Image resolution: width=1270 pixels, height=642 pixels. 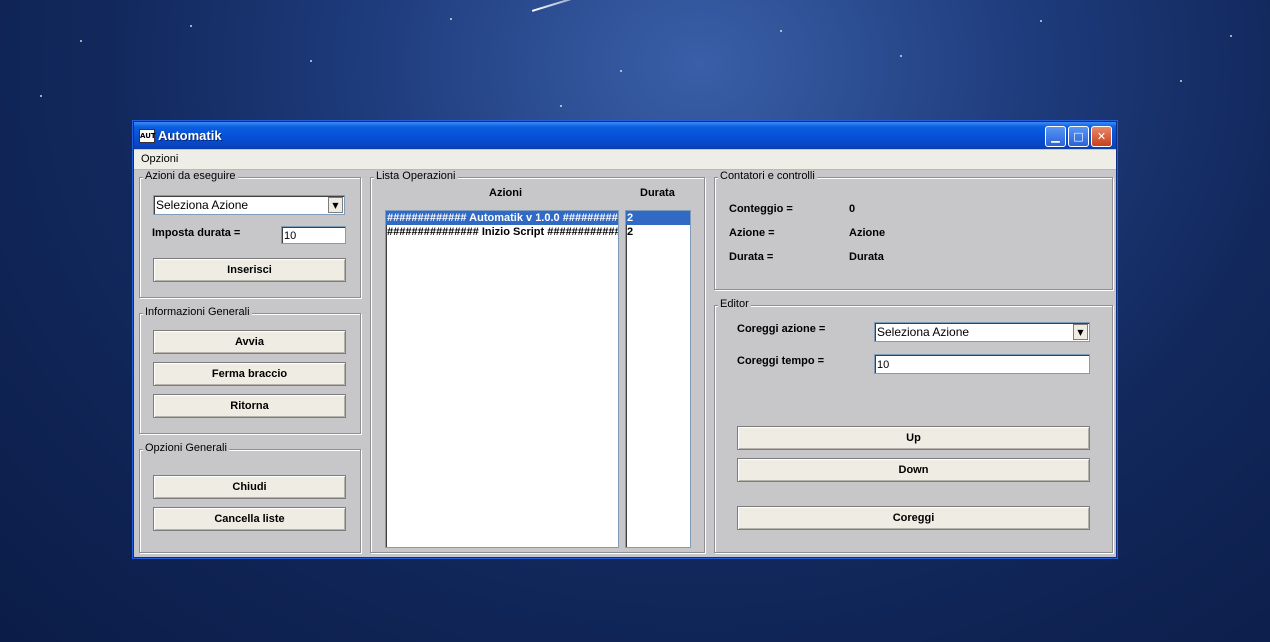 What do you see at coordinates (416, 176) in the screenshot?
I see `lista-group-label: Lista Operazioni` at bounding box center [416, 176].